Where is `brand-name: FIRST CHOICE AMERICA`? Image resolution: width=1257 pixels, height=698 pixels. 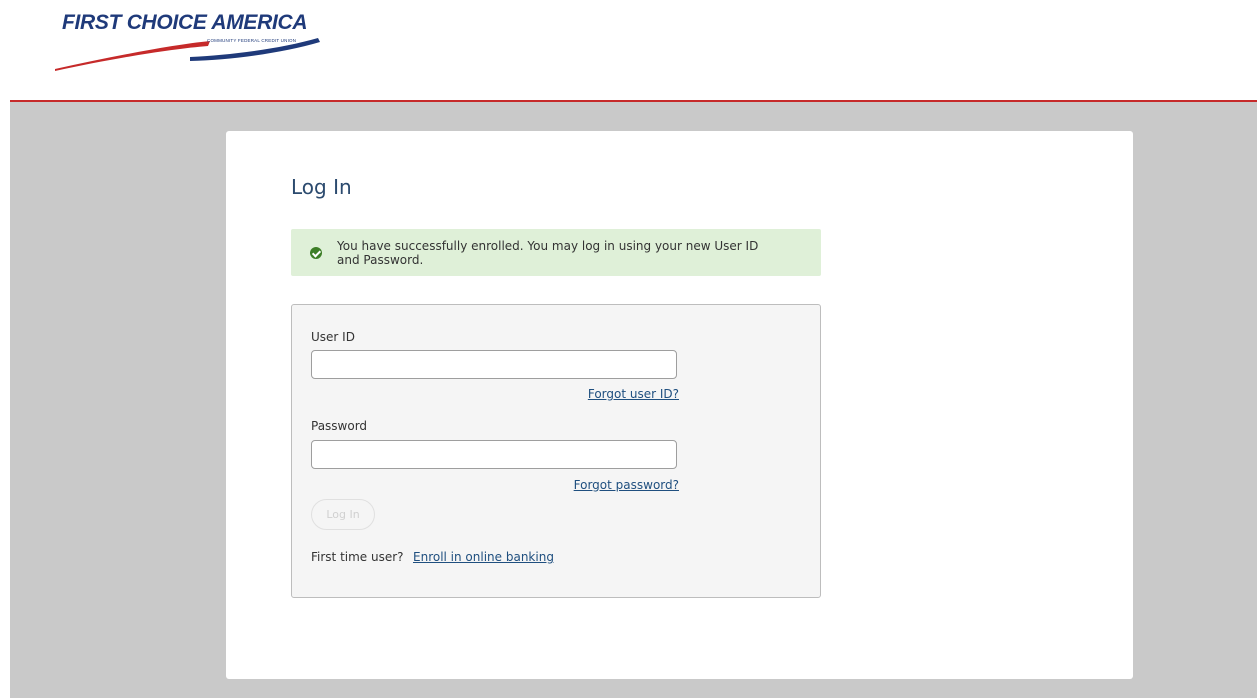 brand-name: FIRST CHOICE AMERICA is located at coordinates (185, 22).